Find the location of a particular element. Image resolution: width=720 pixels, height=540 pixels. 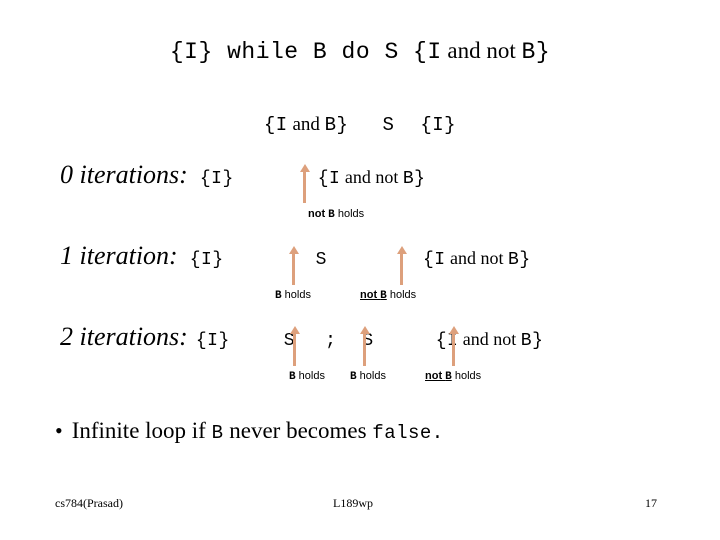

iteration-row-two-postcondition-close: B} is located at coordinates (532, 341).